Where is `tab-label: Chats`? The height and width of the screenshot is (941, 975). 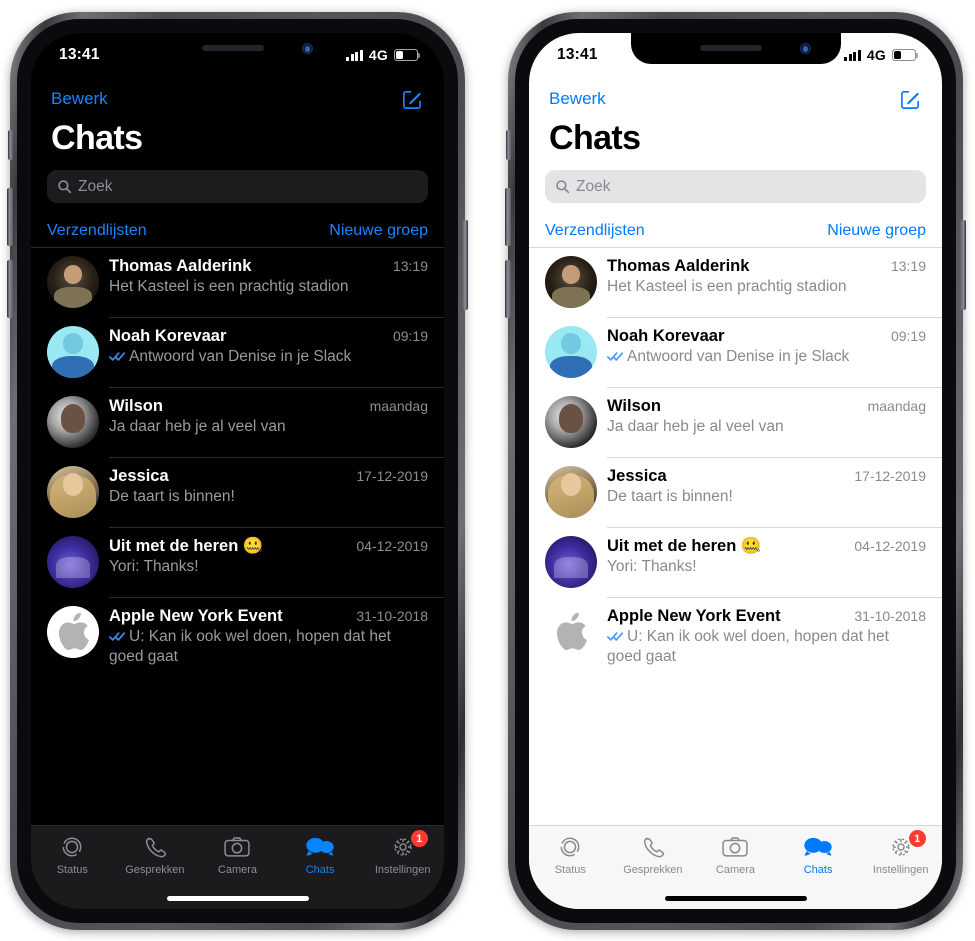
tab-label: Chats is located at coordinates (320, 870).